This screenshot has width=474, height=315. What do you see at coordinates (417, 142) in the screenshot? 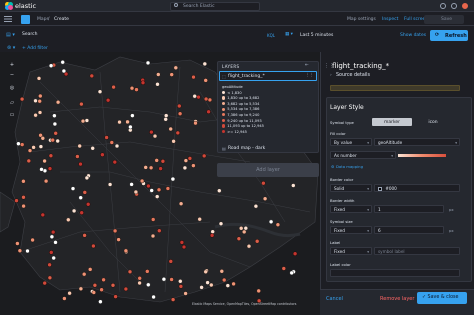
I see `fill-color-field-select: geoAltitude ▾` at bounding box center [417, 142].